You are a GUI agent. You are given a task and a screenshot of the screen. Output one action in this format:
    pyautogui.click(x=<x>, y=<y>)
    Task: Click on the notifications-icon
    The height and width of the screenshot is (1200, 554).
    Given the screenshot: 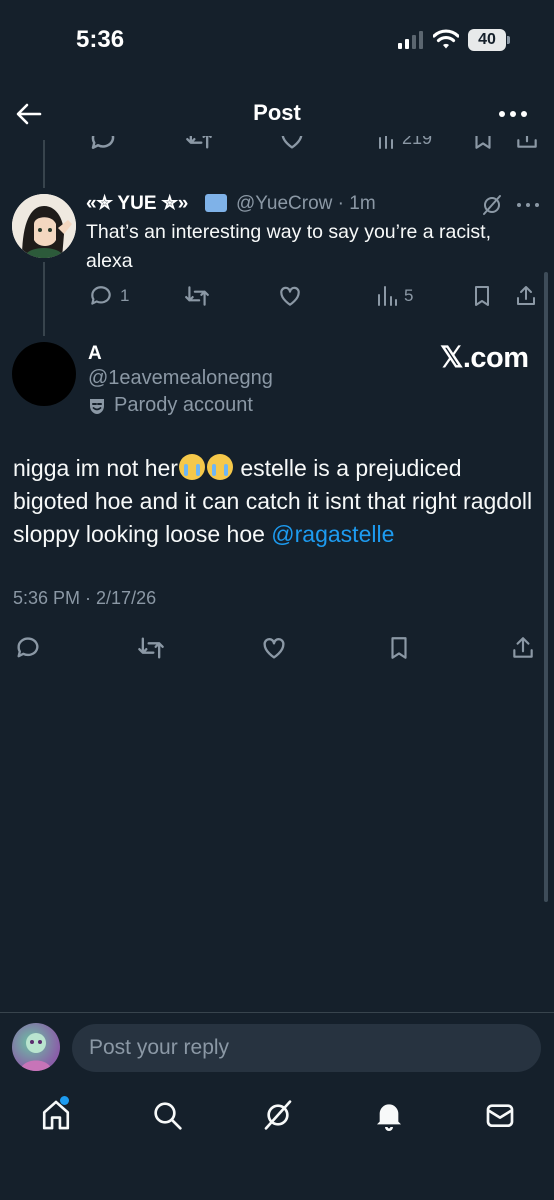 What is the action you would take?
    pyautogui.click(x=389, y=1115)
    